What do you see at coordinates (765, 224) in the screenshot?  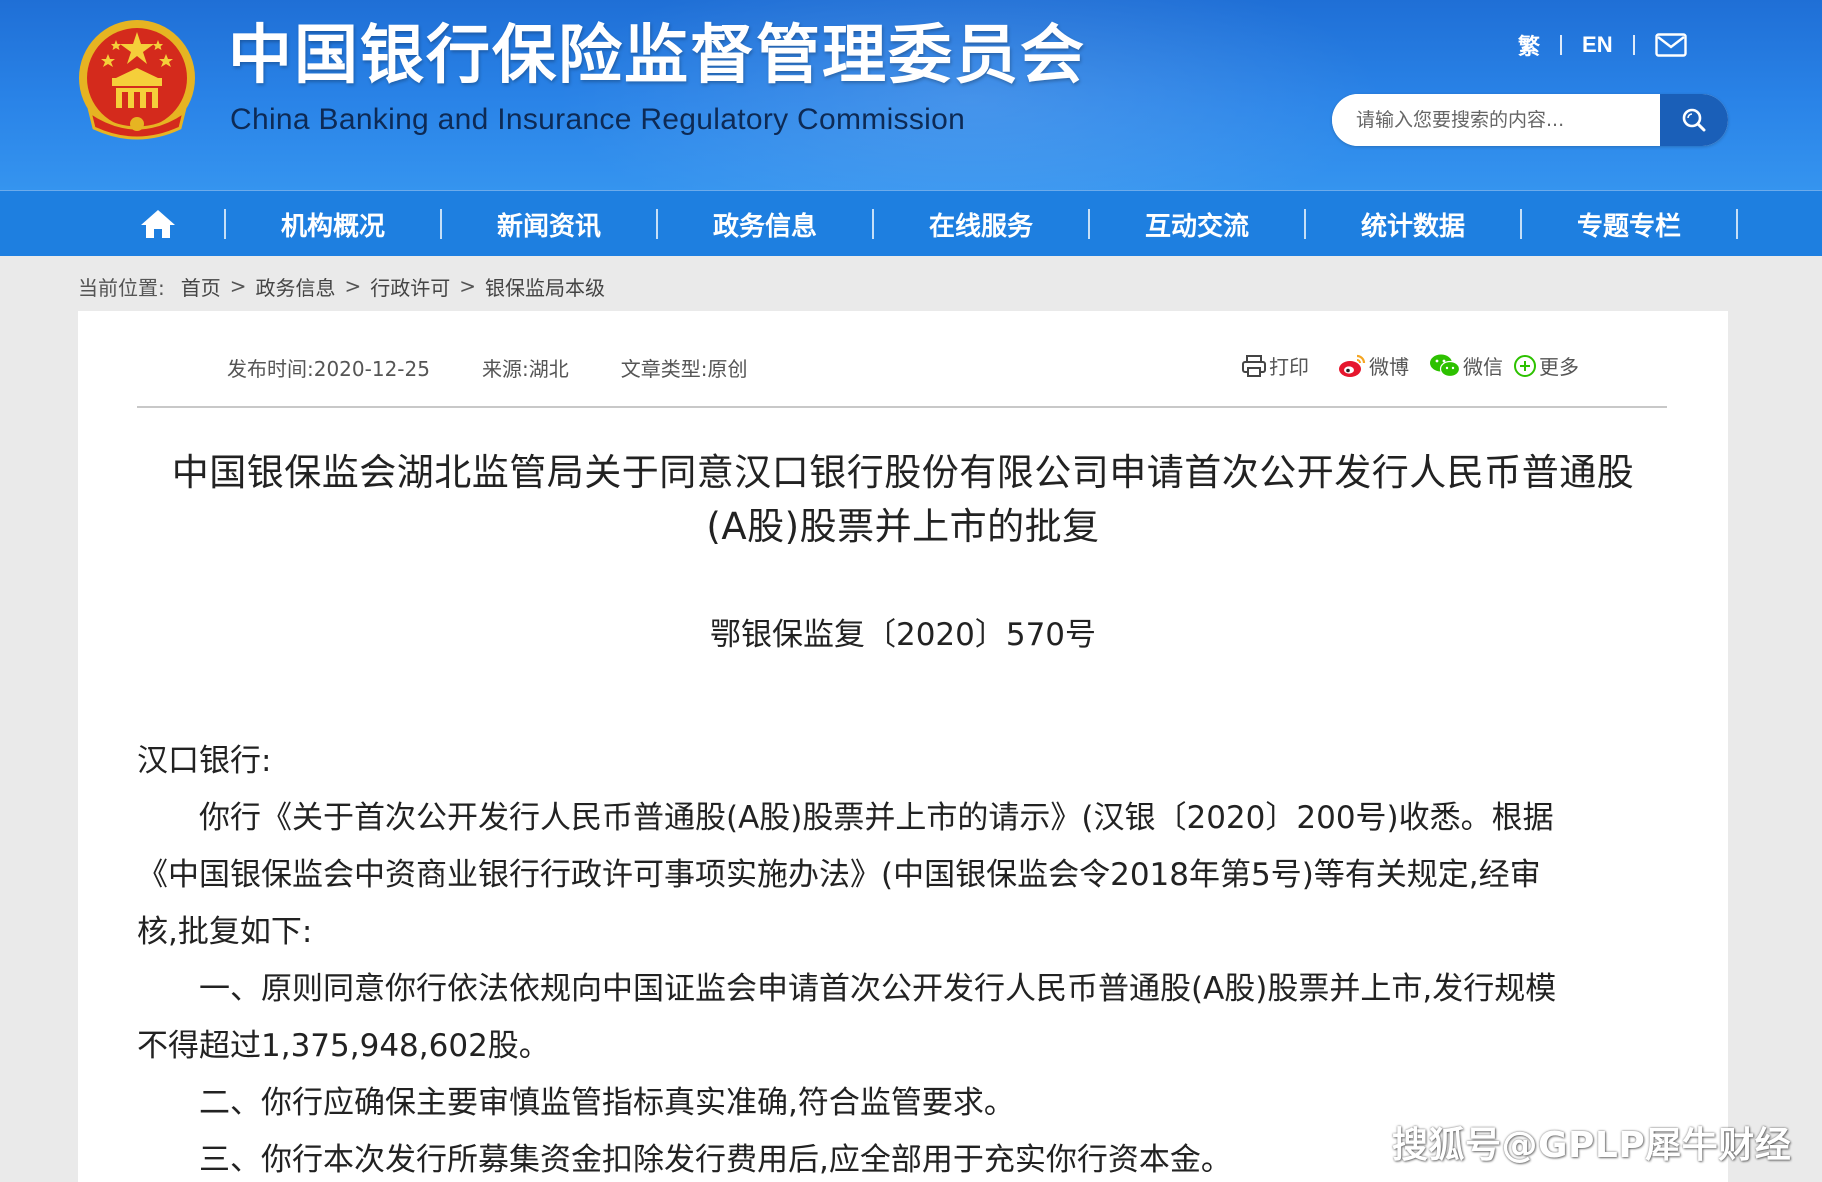 I see `nav-item-government-info: 政务信息` at bounding box center [765, 224].